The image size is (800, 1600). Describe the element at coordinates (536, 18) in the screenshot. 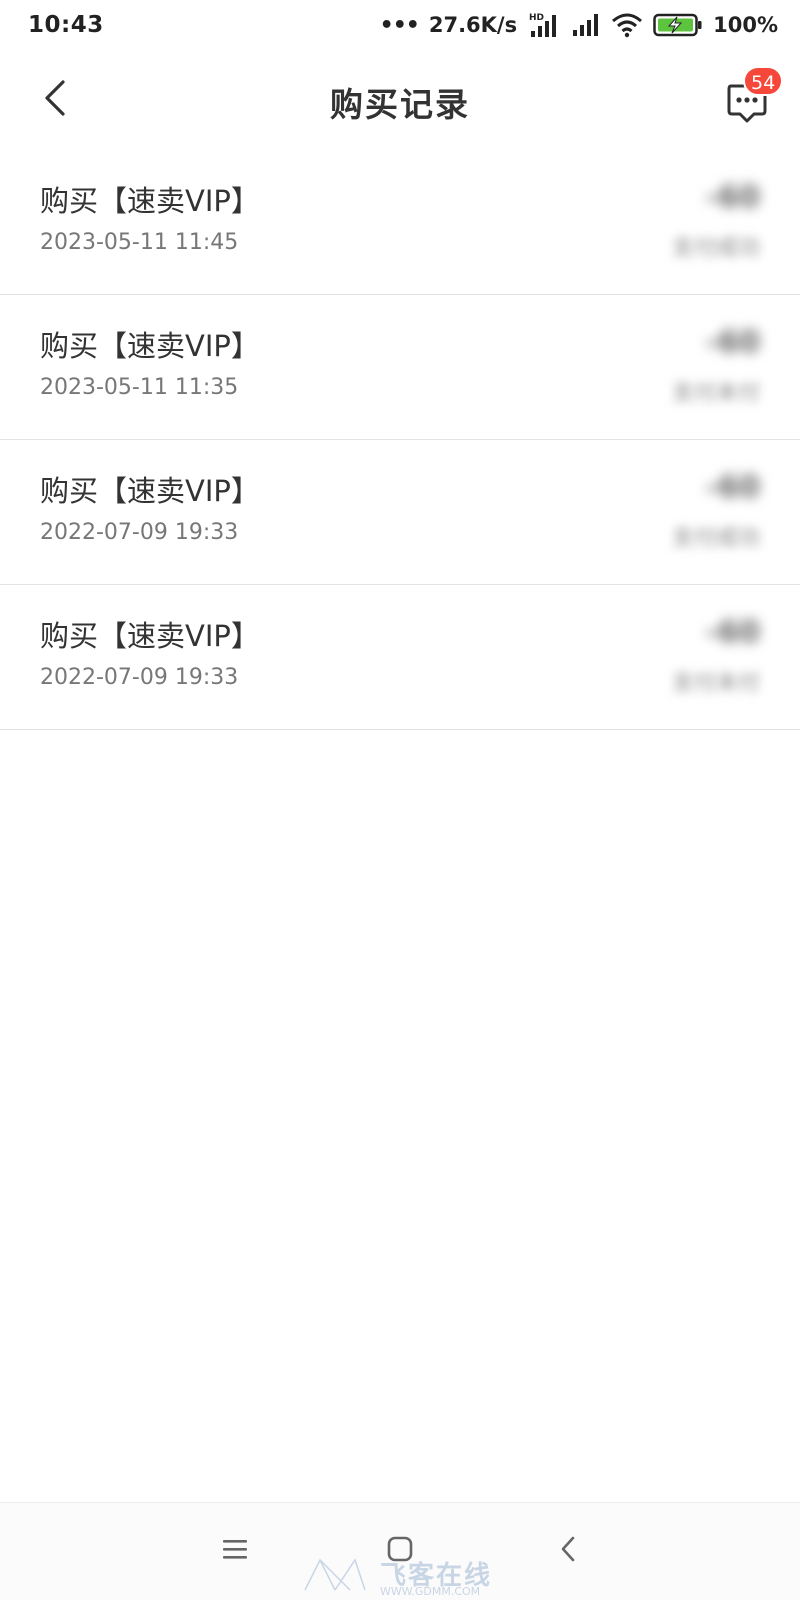

I see `network-badge: HD` at that location.